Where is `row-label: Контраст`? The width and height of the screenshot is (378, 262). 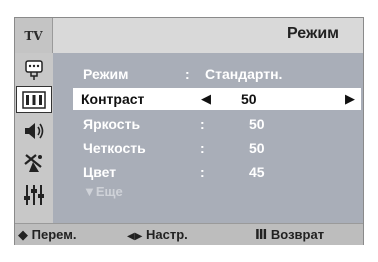
row-label: Контраст is located at coordinates (113, 99).